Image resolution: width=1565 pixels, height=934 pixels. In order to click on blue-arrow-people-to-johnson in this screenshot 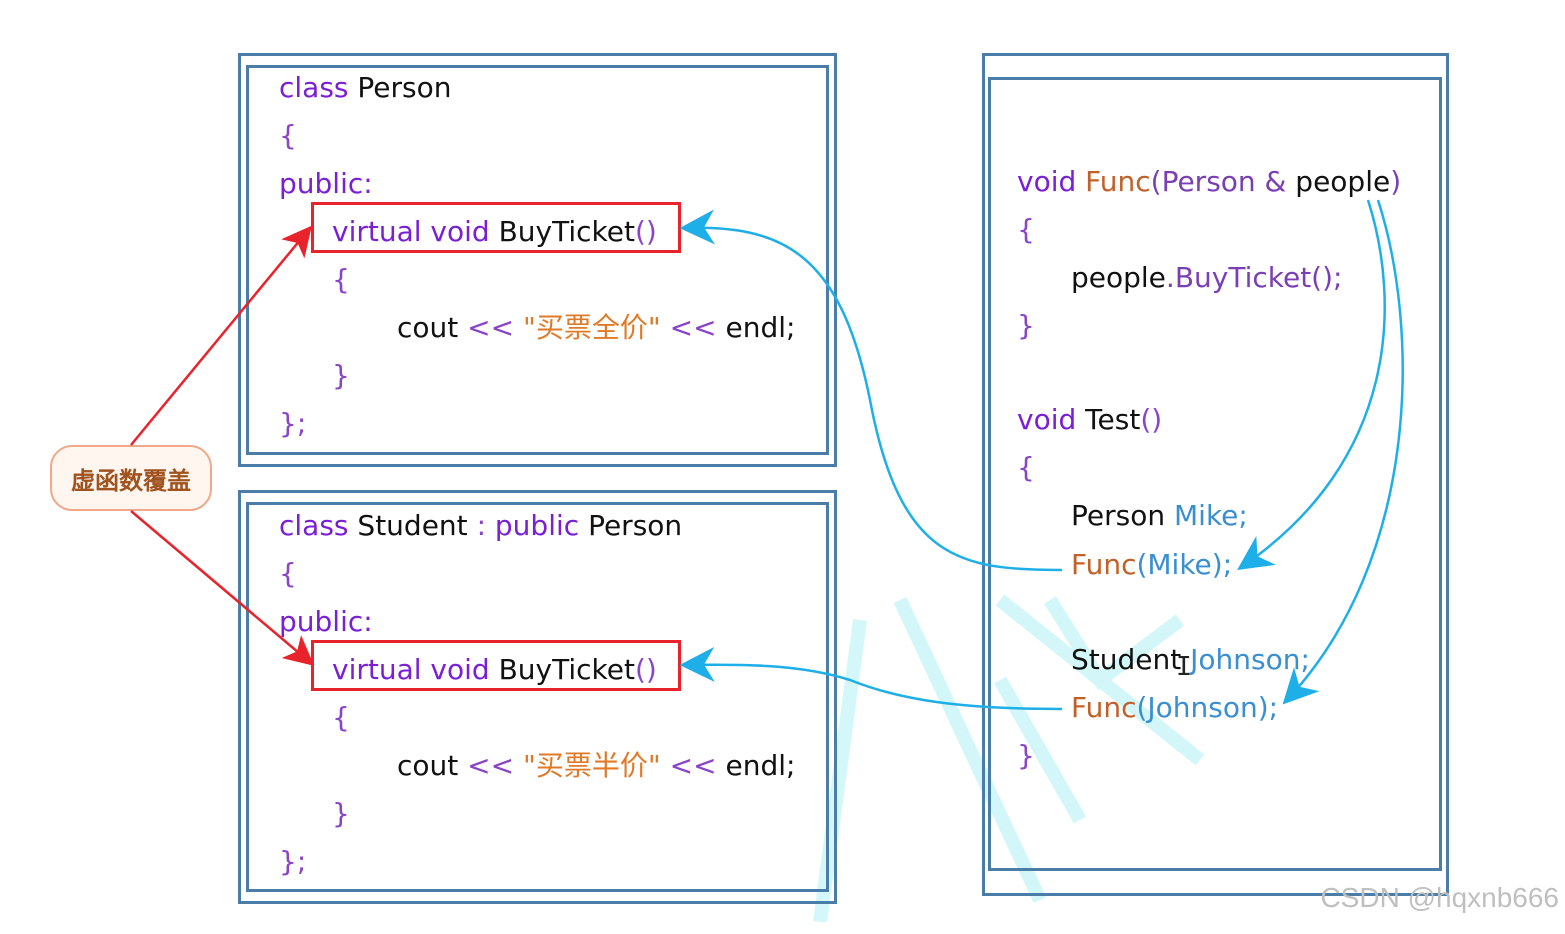, I will do `click(1343, 452)`.